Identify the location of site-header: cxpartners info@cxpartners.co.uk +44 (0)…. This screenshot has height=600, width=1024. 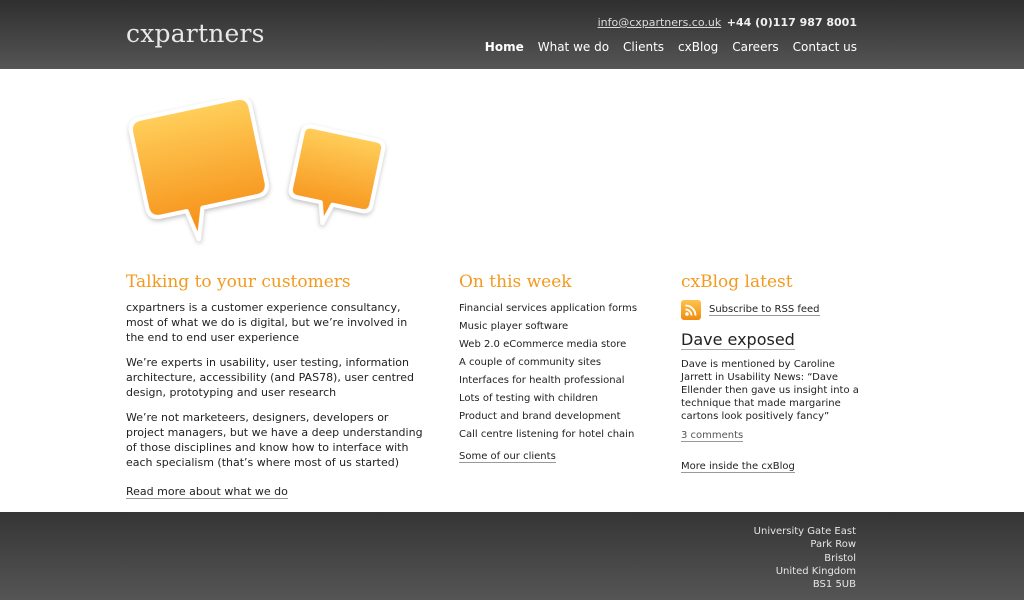
(512, 34).